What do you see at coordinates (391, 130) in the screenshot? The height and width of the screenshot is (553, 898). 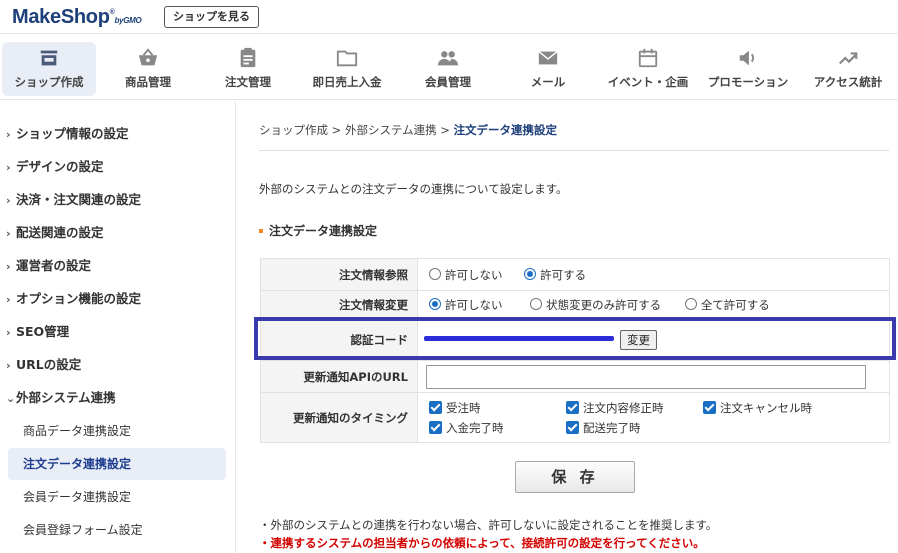 I see `breadcrumb-external: 外部システム連携` at bounding box center [391, 130].